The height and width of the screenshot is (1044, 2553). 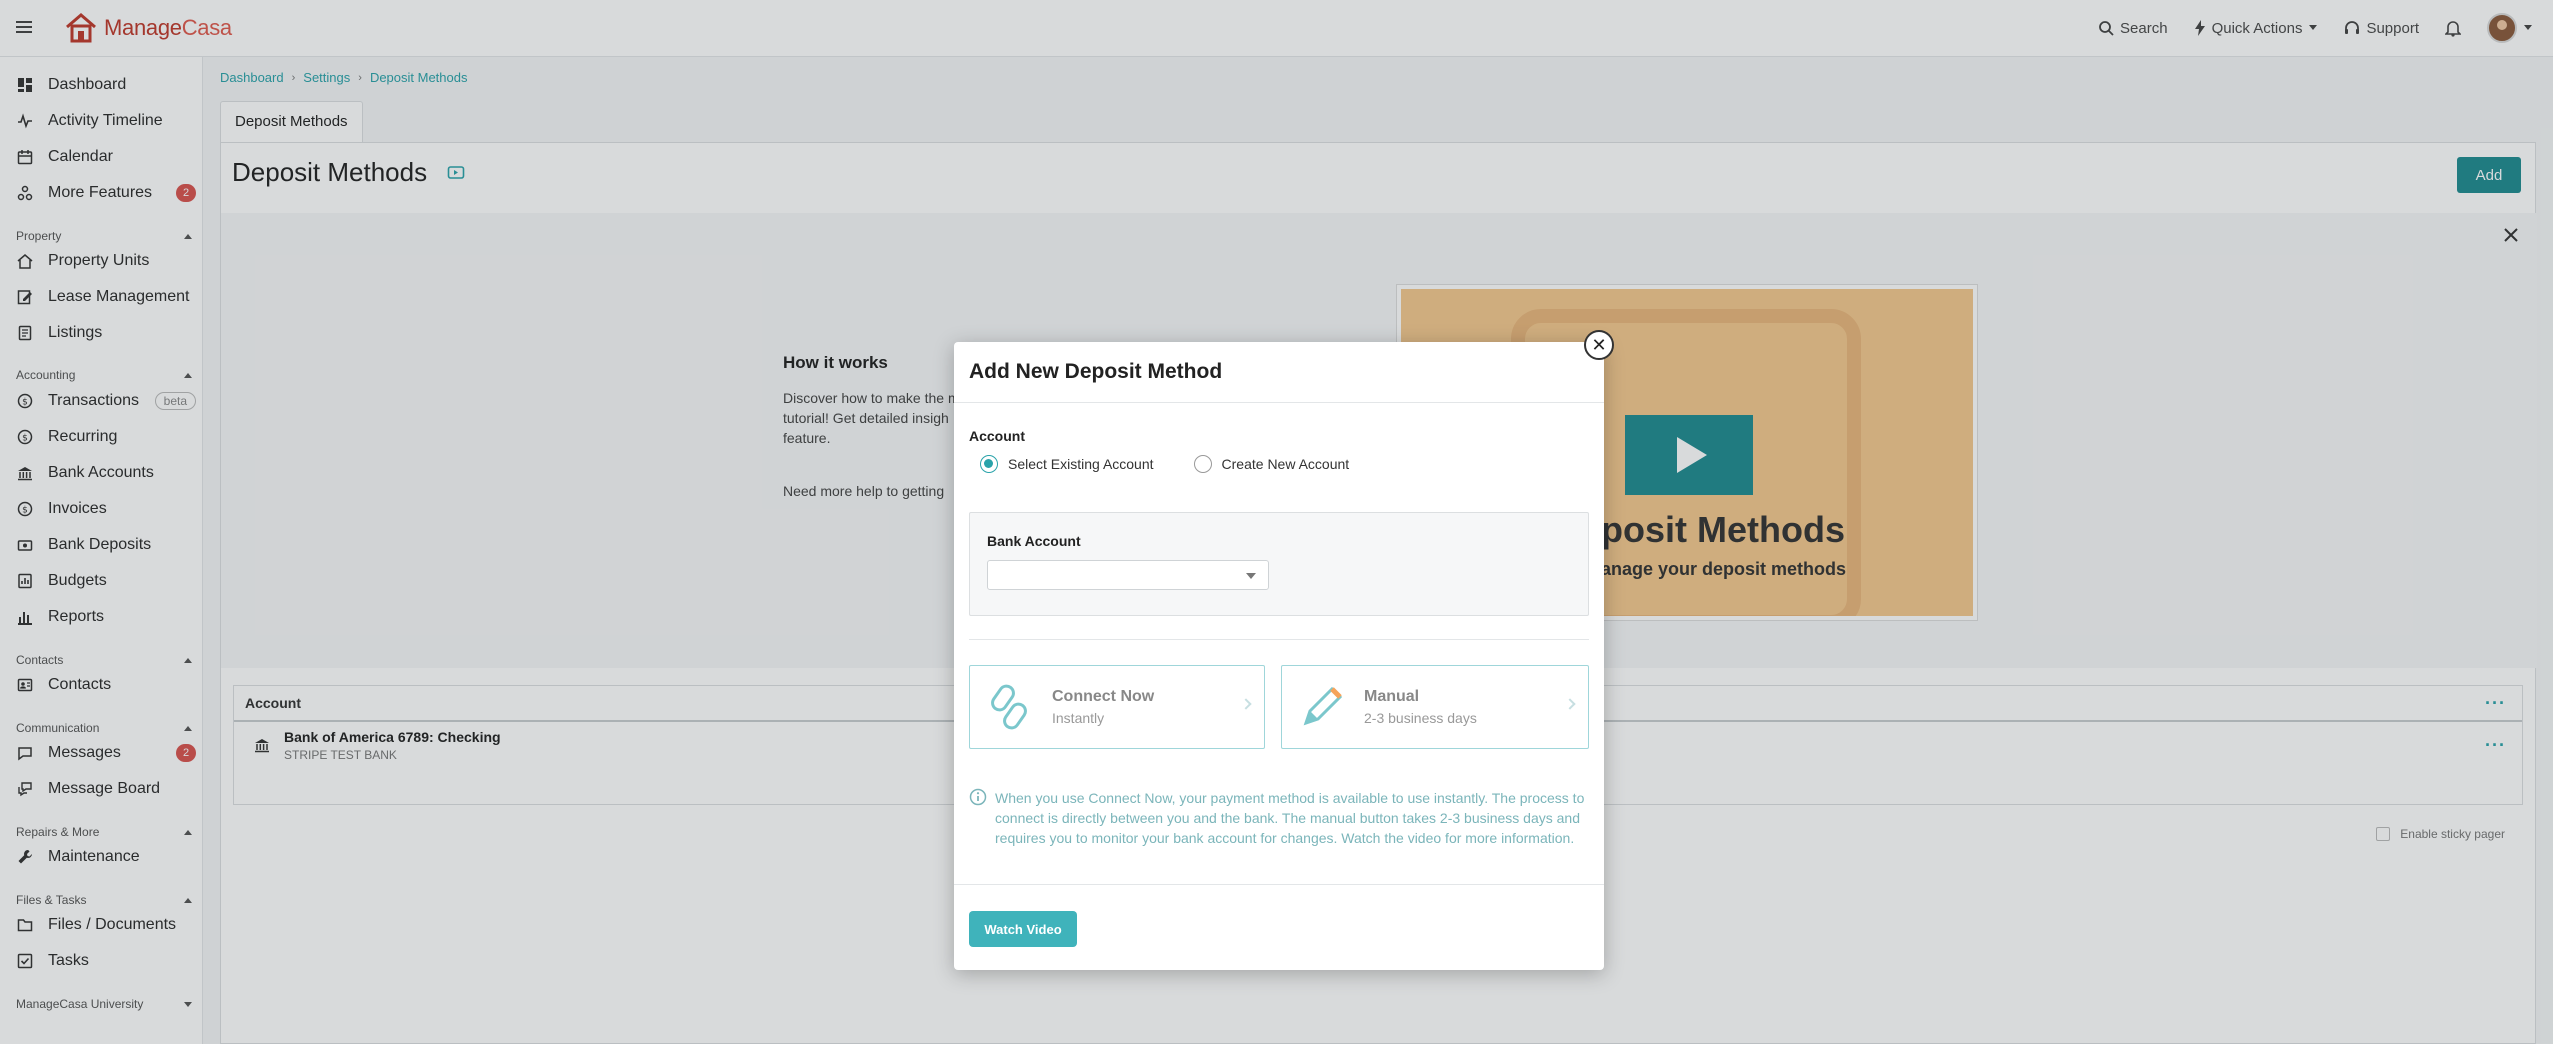 I want to click on radio-label: Create New Account, so click(x=1285, y=464).